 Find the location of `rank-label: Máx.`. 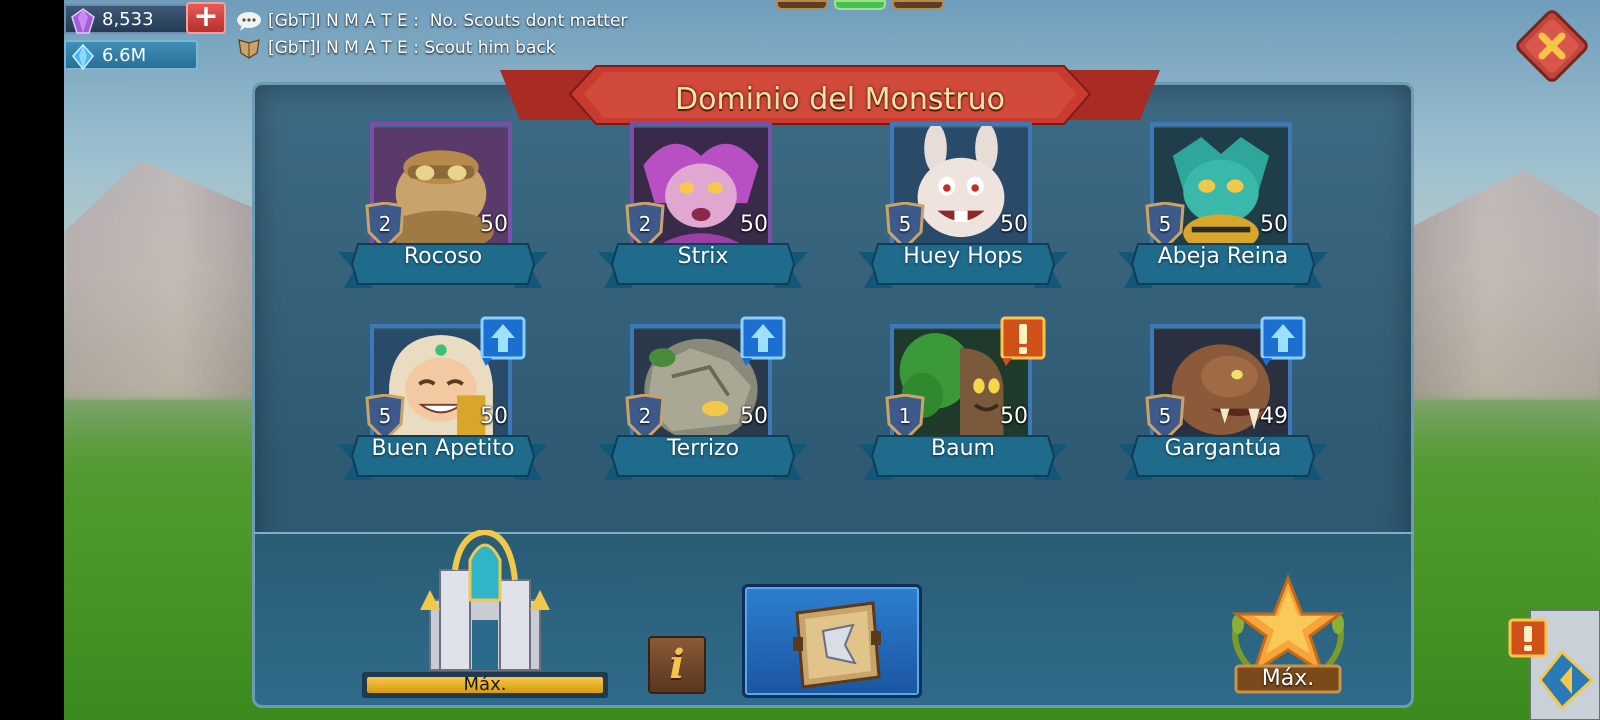

rank-label: Máx. is located at coordinates (1288, 678).